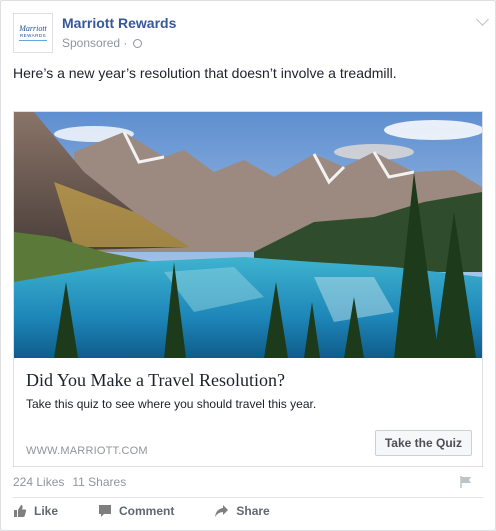 This screenshot has height=531, width=496. What do you see at coordinates (20, 511) in the screenshot?
I see `like-icon` at bounding box center [20, 511].